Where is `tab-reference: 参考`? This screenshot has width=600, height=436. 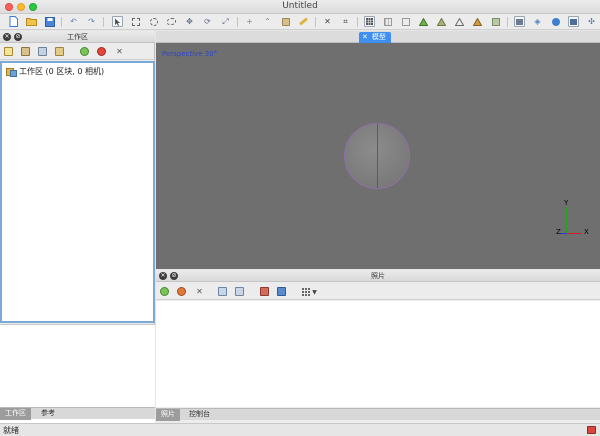 tab-reference: 参考 is located at coordinates (48, 414).